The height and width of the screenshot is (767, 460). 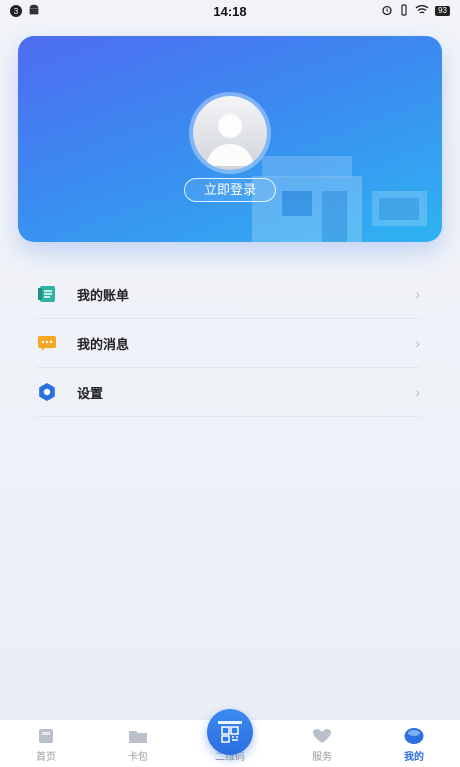 I want to click on status-bar: 3 14:18 93, so click(x=230, y=11).